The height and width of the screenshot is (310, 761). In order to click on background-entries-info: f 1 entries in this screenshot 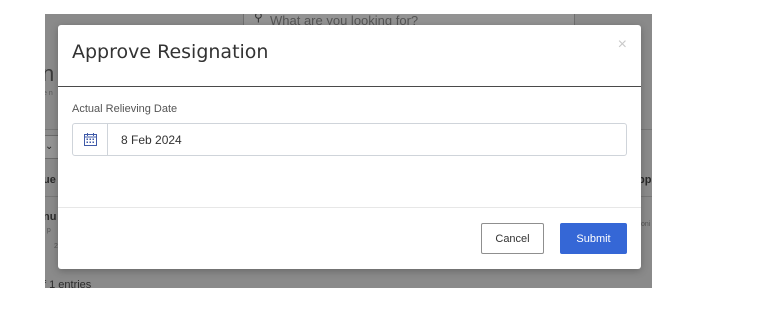, I will do `click(68, 283)`.